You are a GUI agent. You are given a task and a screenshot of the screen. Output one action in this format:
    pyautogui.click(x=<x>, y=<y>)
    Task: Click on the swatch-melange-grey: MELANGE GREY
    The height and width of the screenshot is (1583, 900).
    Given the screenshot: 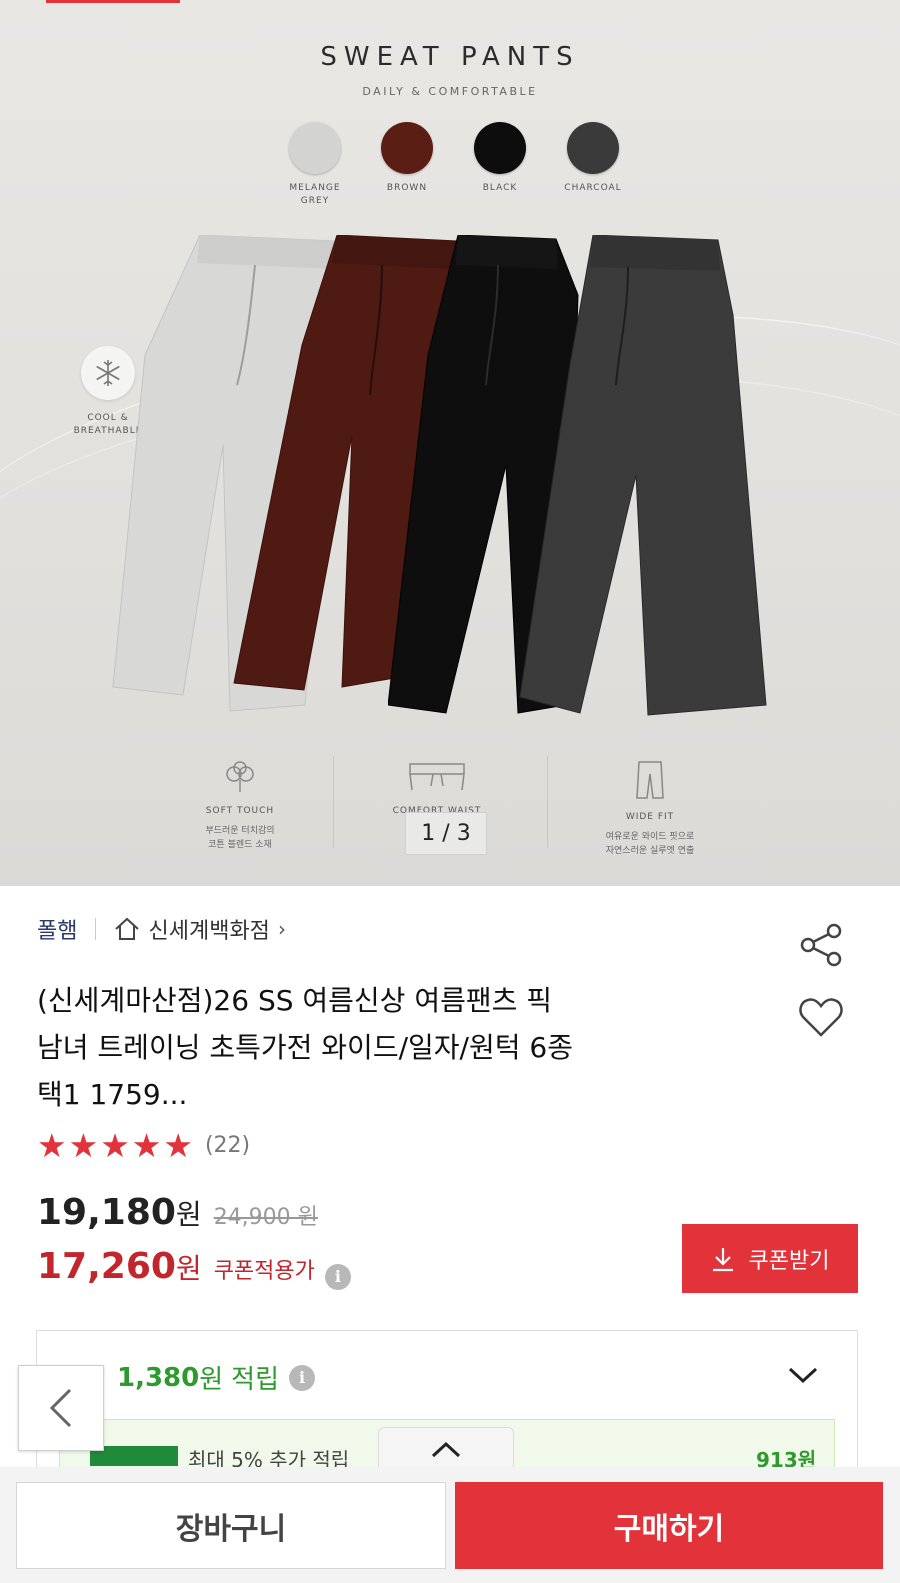 What is the action you would take?
    pyautogui.click(x=315, y=165)
    